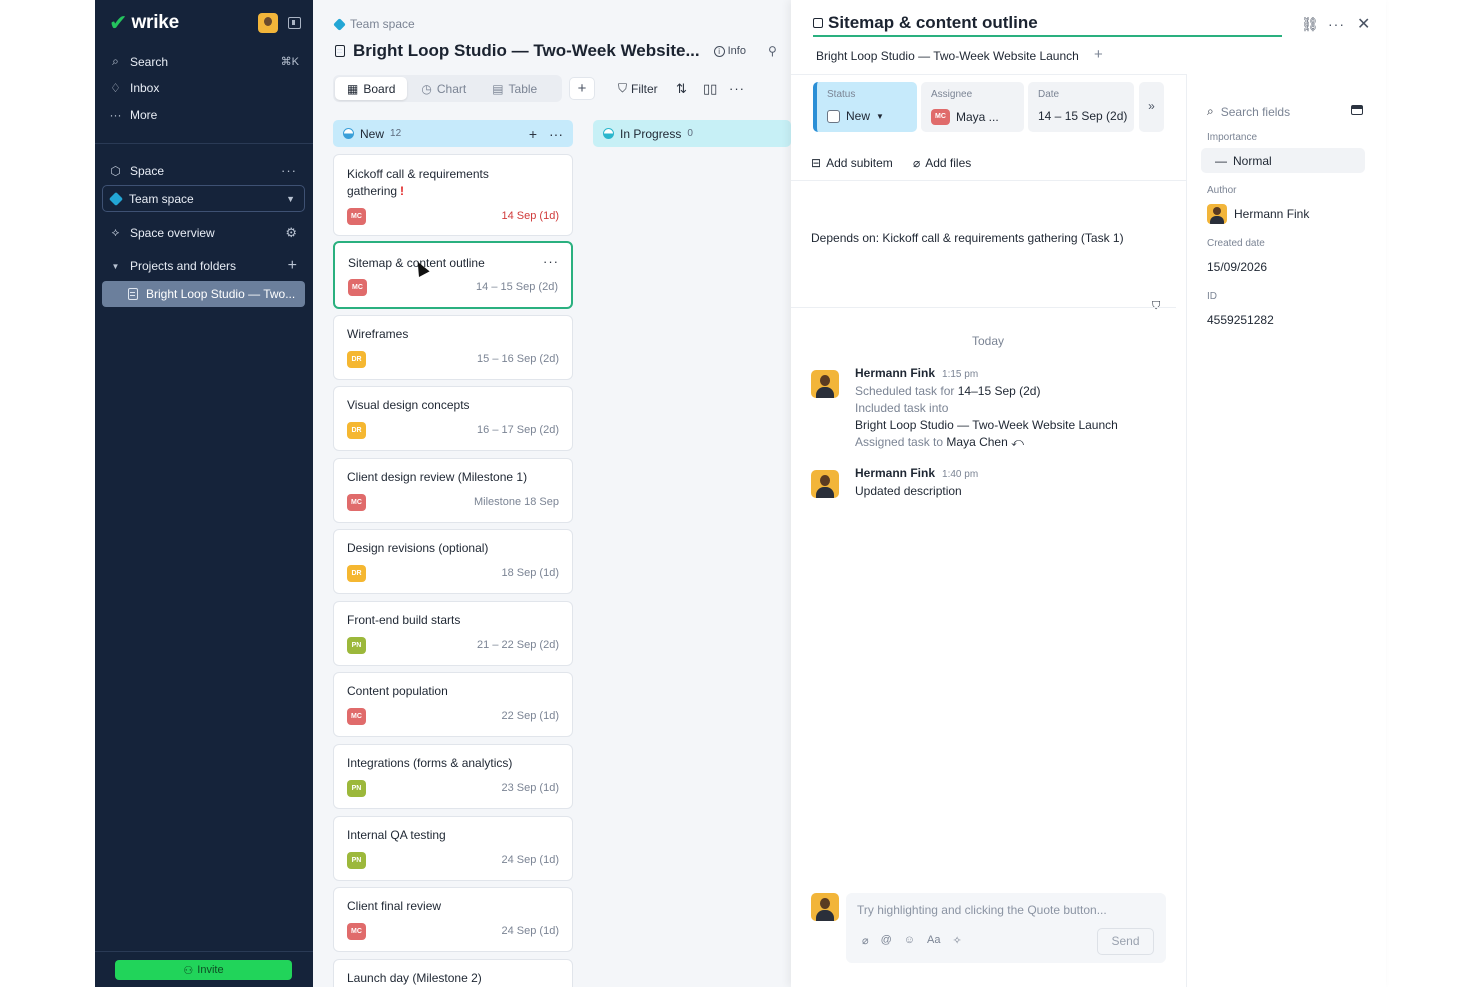  I want to click on author-value: Hermann Fink, so click(1258, 214).